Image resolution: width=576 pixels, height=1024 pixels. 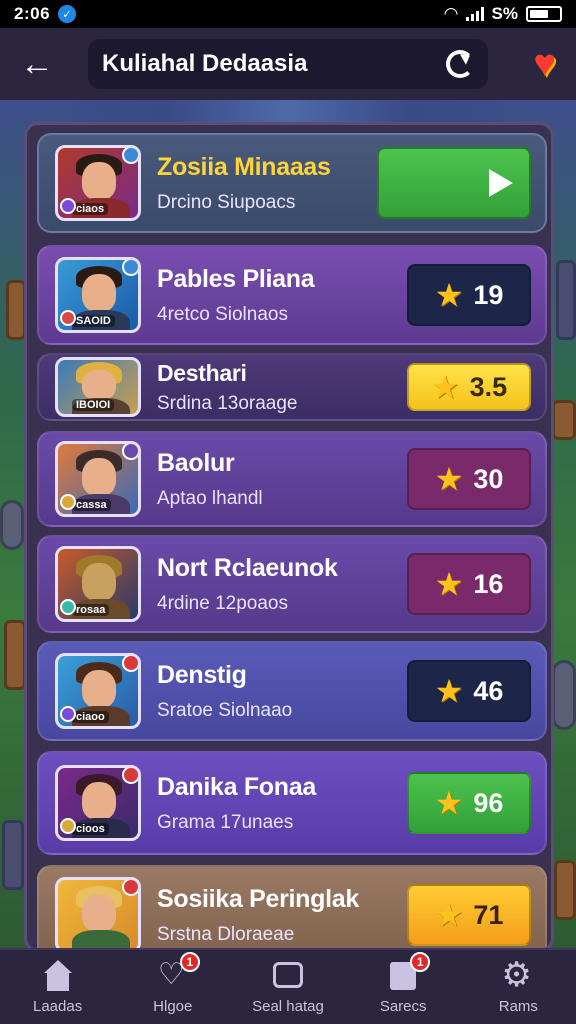 I want to click on player-name: Denstig, so click(x=202, y=674).